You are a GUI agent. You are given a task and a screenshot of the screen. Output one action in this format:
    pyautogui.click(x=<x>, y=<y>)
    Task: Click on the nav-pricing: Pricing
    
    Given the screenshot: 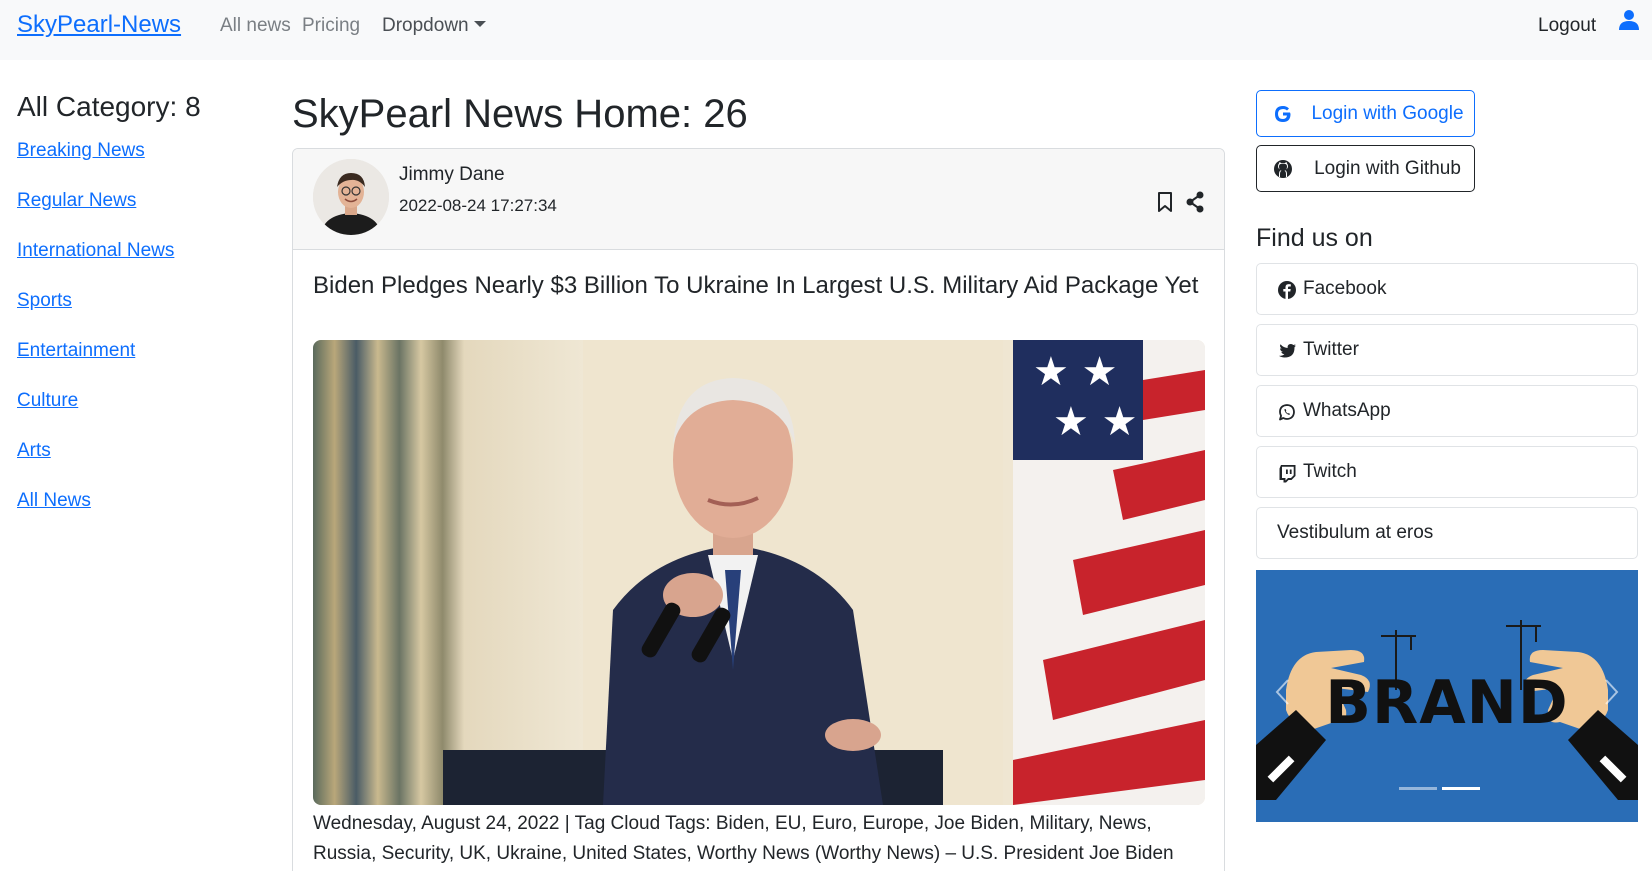 What is the action you would take?
    pyautogui.click(x=331, y=26)
    